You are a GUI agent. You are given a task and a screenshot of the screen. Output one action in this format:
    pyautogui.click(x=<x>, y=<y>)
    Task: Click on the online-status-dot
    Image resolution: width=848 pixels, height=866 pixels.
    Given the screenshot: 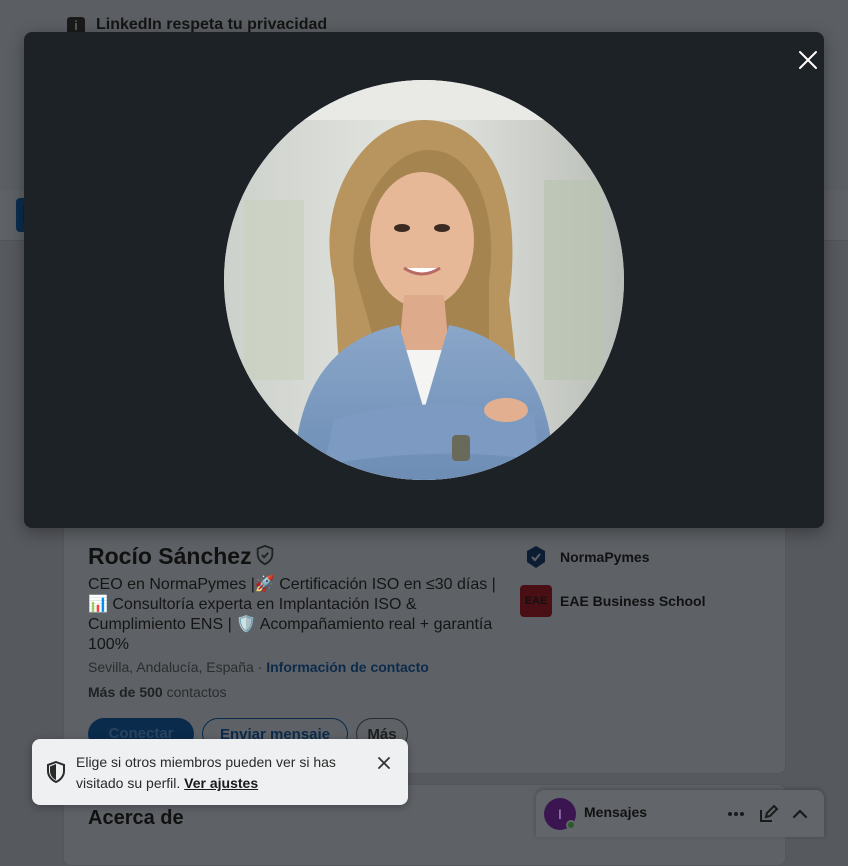 What is the action you would take?
    pyautogui.click(x=571, y=825)
    